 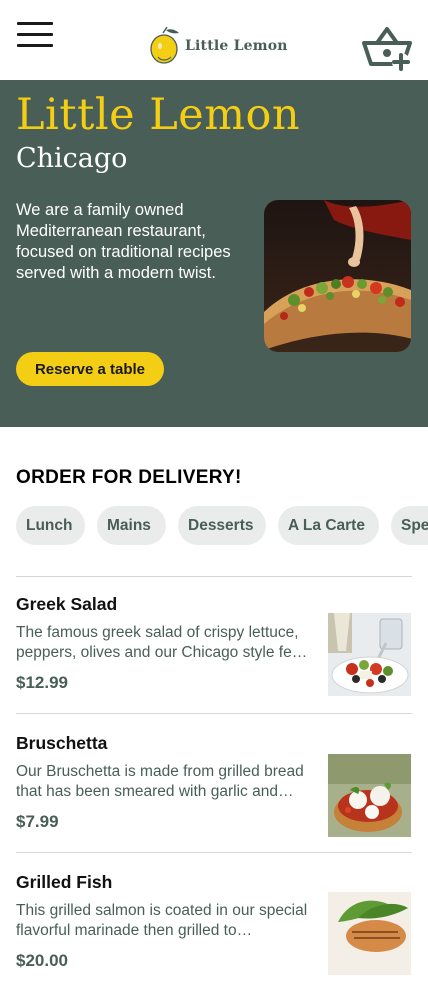 What do you see at coordinates (328, 525) in the screenshot?
I see `category-chip-a-la-carte: A La Carte` at bounding box center [328, 525].